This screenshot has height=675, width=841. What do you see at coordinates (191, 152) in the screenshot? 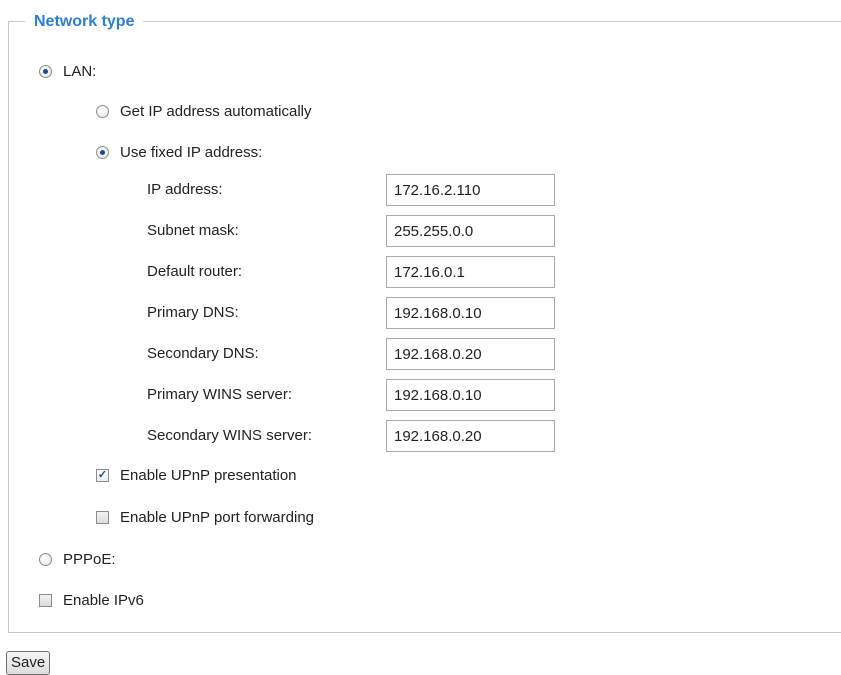
I see `use-fixed-ip-label: Use fixed IP address:` at bounding box center [191, 152].